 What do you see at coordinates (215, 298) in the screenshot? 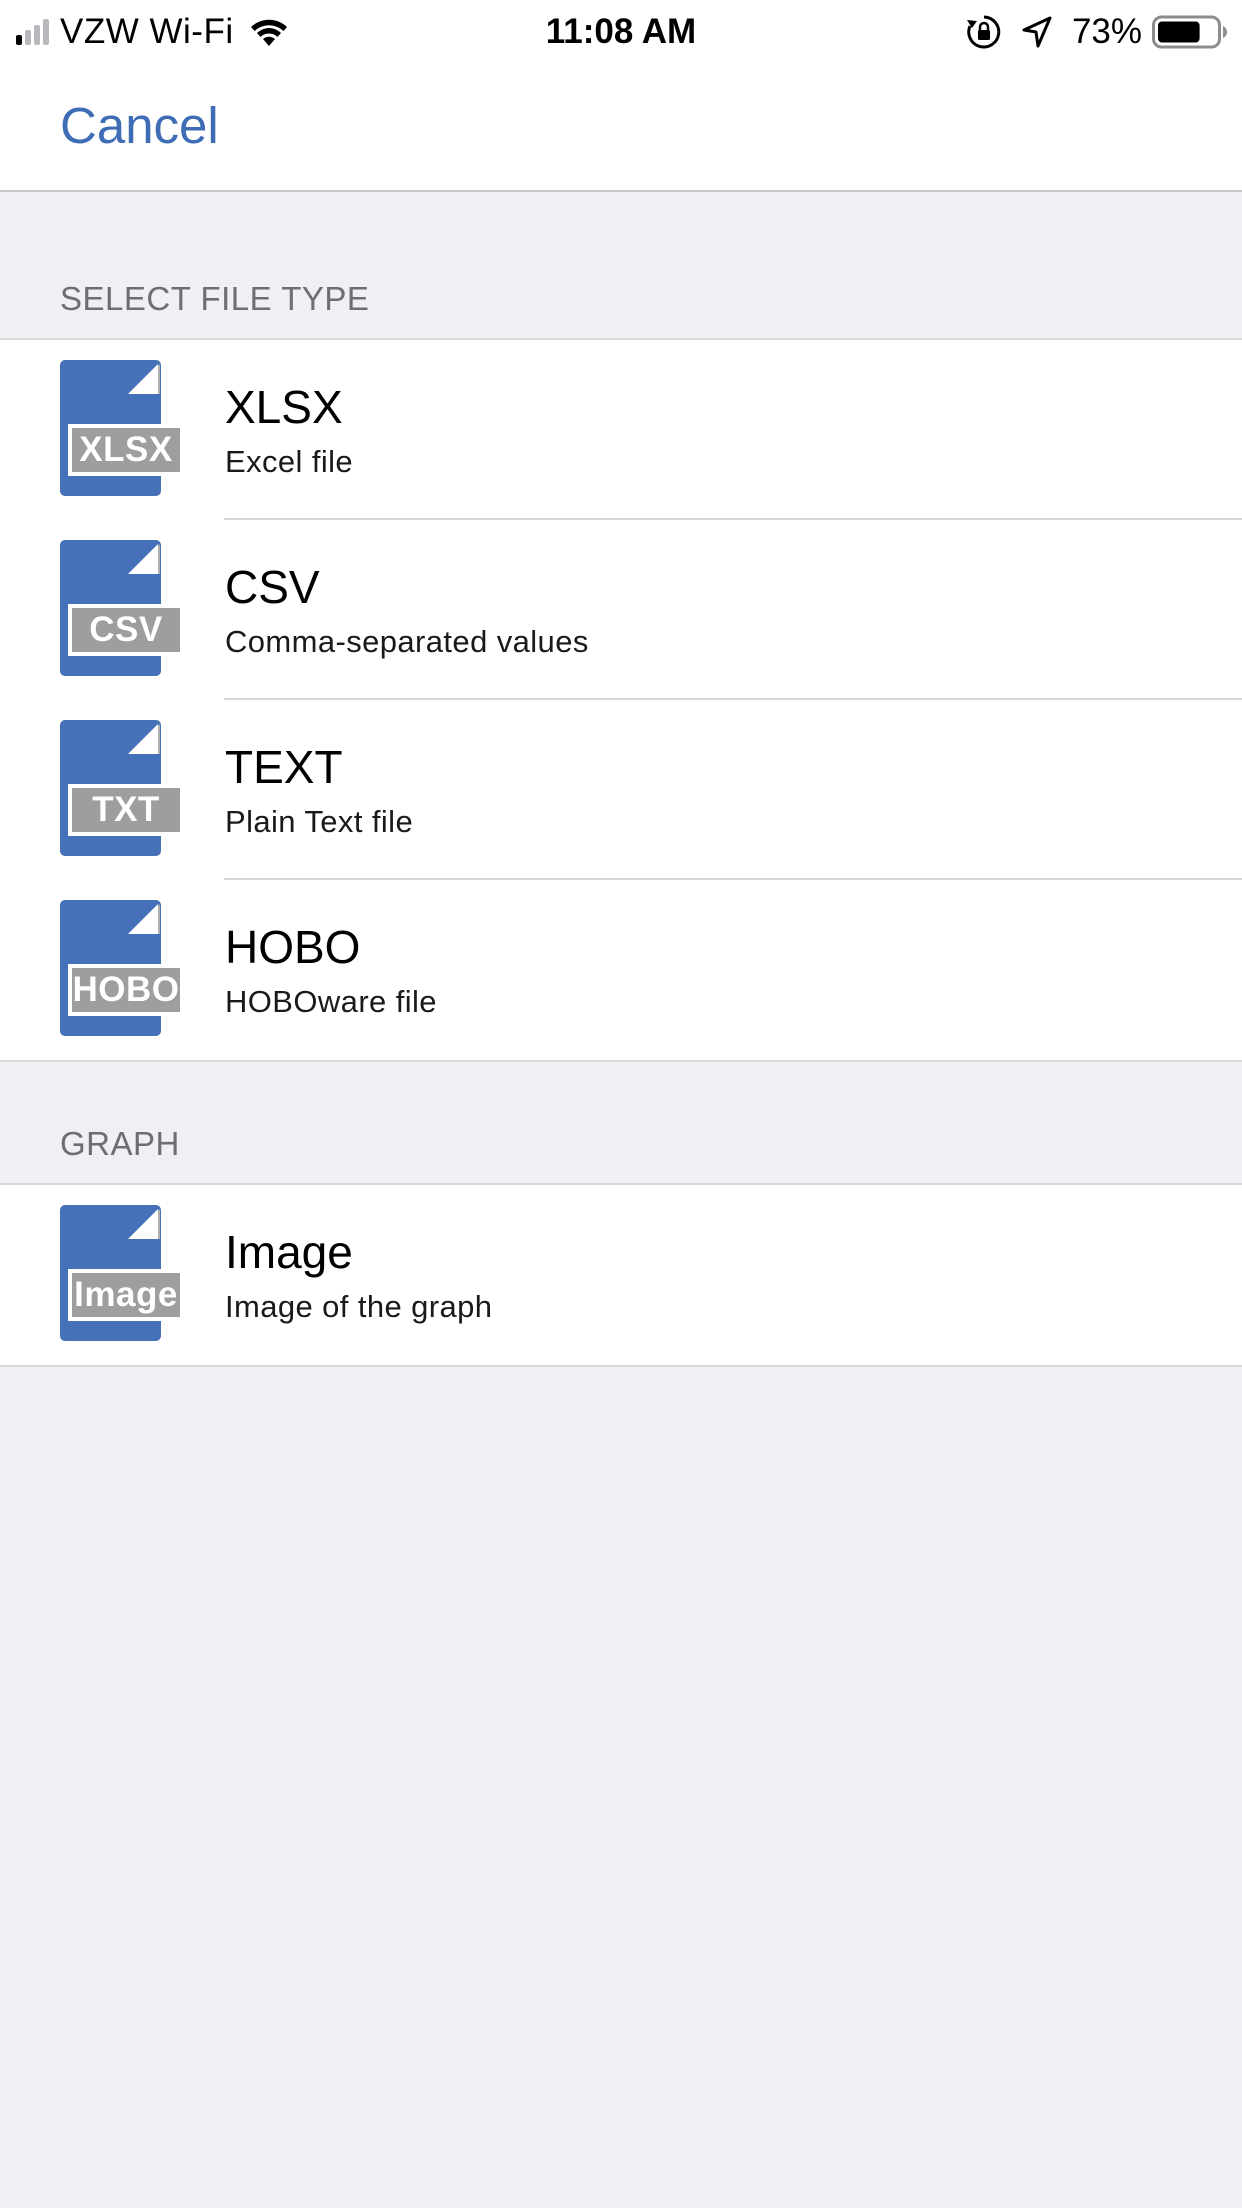
I see `section-header-select-file-type: SELECT FILE TYPE` at bounding box center [215, 298].